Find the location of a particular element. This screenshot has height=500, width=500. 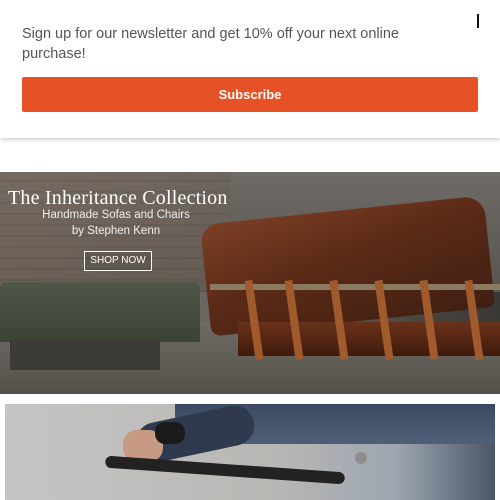

wall-bolt-image is located at coordinates (361, 458).